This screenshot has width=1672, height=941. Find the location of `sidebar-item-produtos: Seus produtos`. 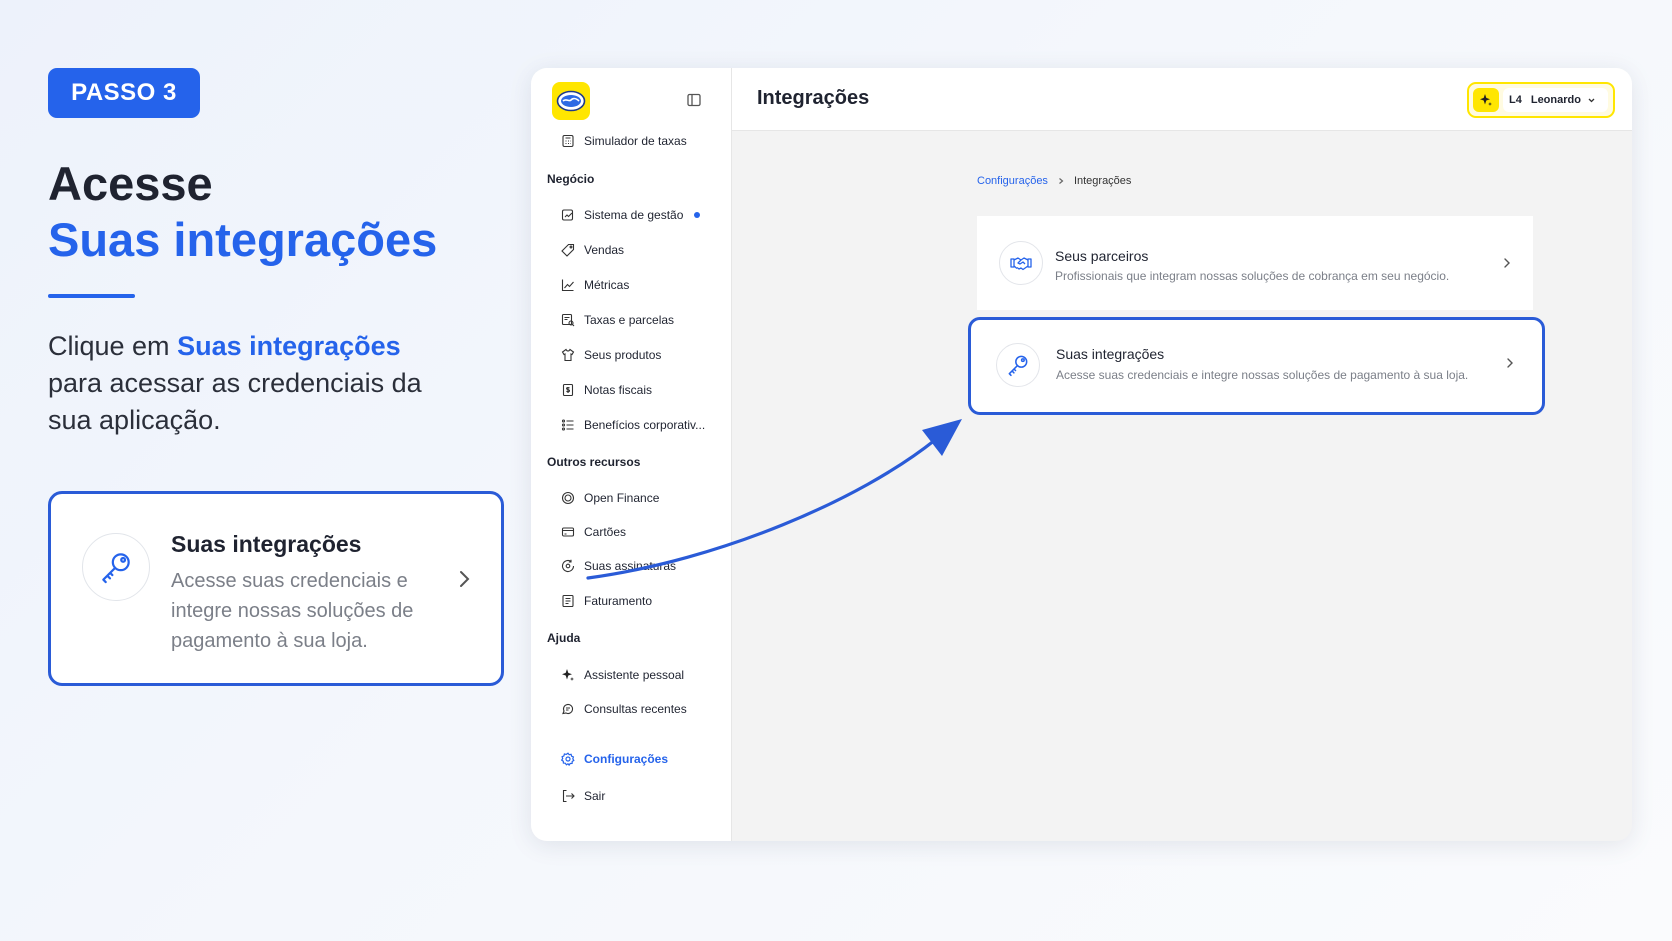

sidebar-item-produtos: Seus produtos is located at coordinates (611, 355).